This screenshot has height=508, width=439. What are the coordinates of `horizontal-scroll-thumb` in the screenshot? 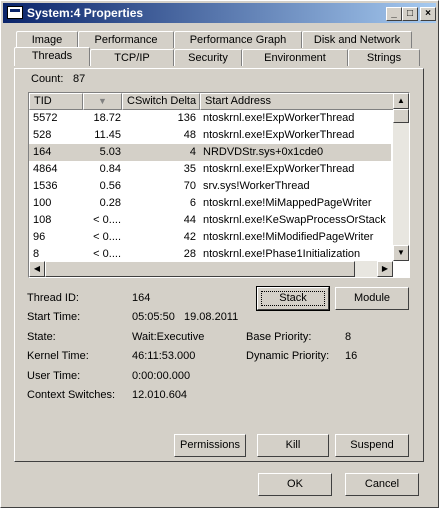 It's located at (200, 269).